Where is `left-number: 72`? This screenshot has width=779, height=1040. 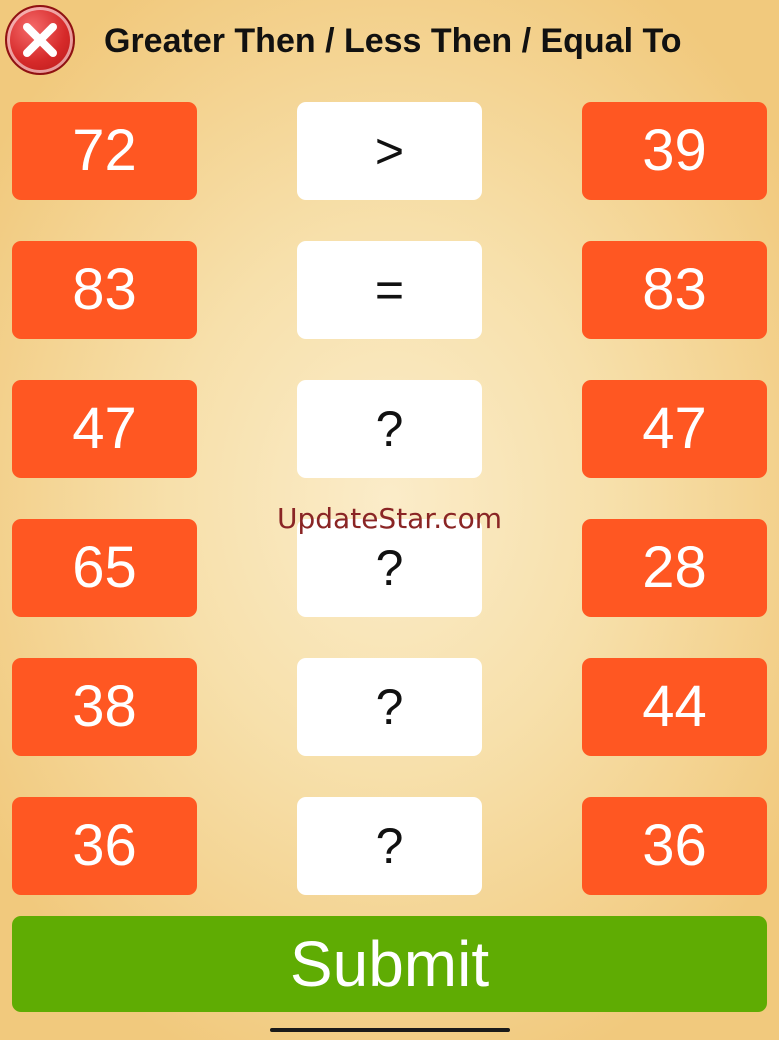 left-number: 72 is located at coordinates (104, 151).